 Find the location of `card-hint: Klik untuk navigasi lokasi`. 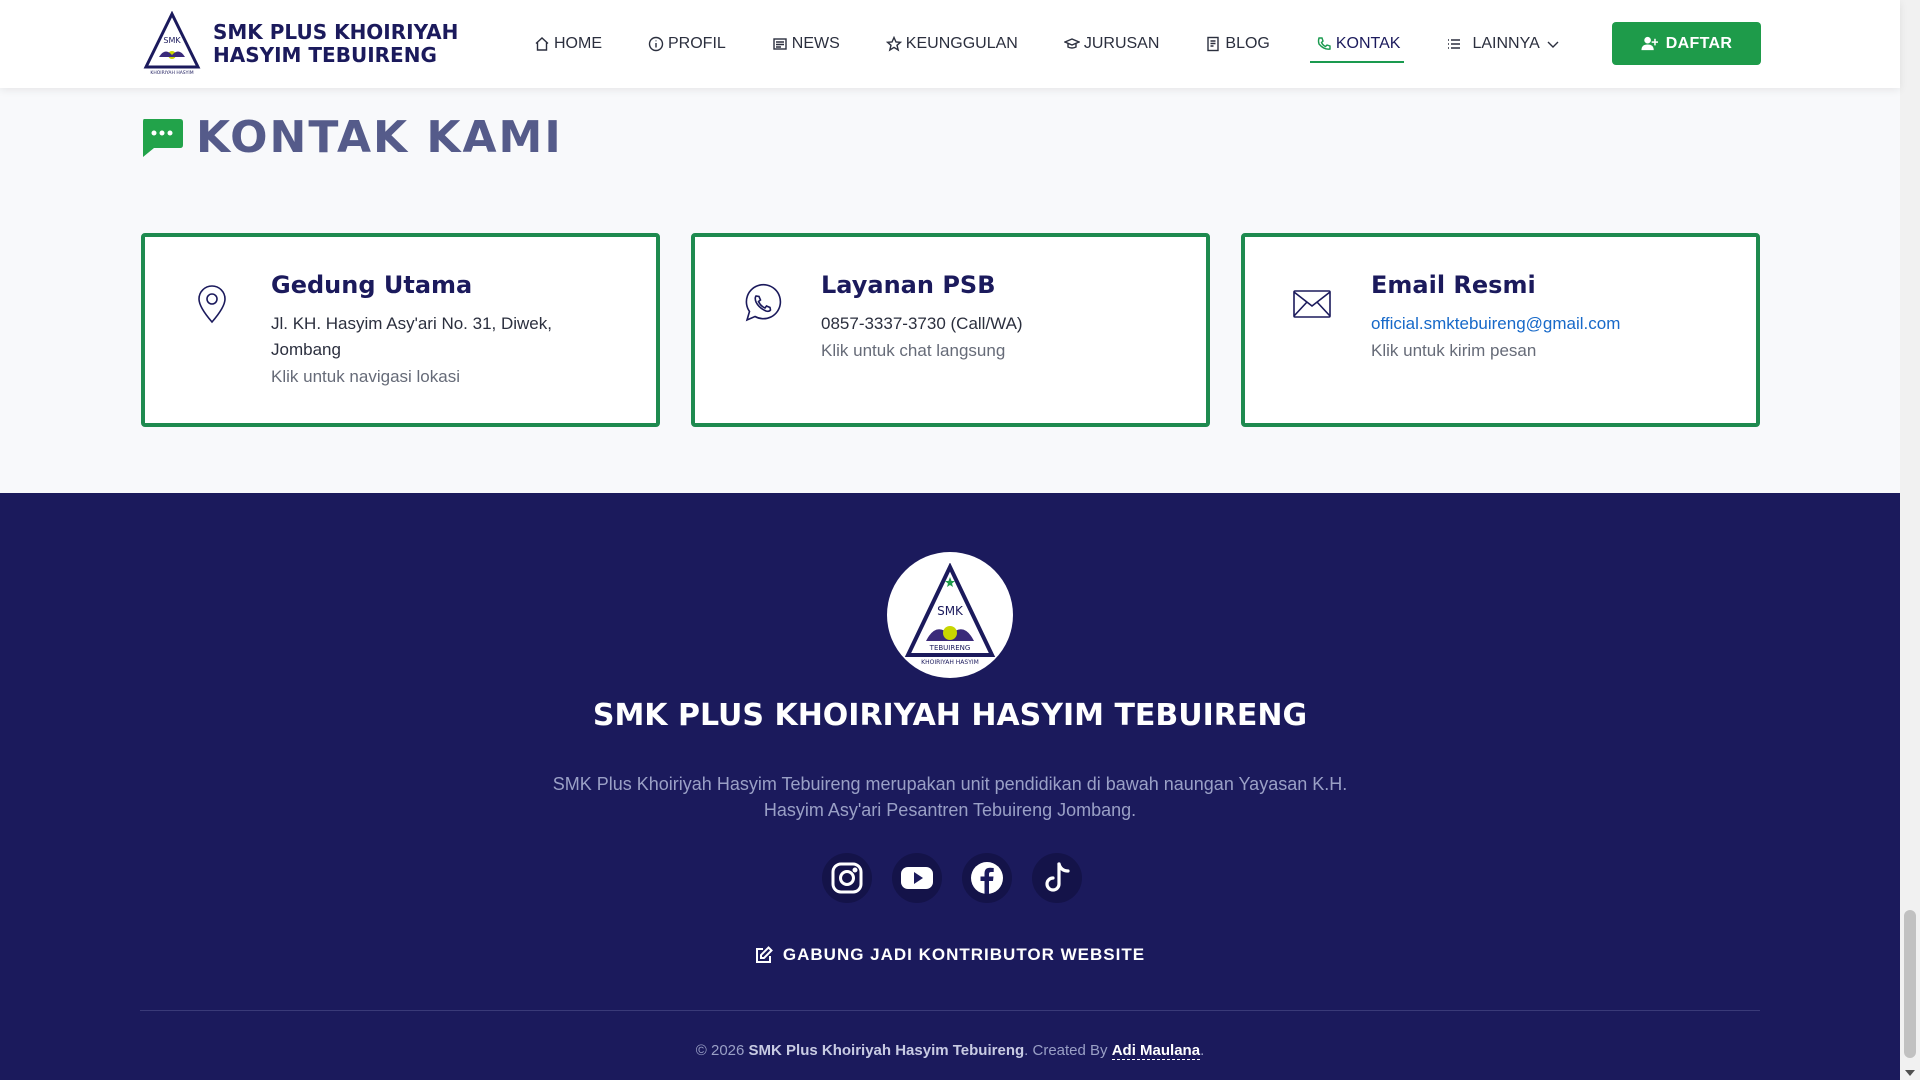

card-hint: Klik untuk navigasi lokasi is located at coordinates (365, 376).